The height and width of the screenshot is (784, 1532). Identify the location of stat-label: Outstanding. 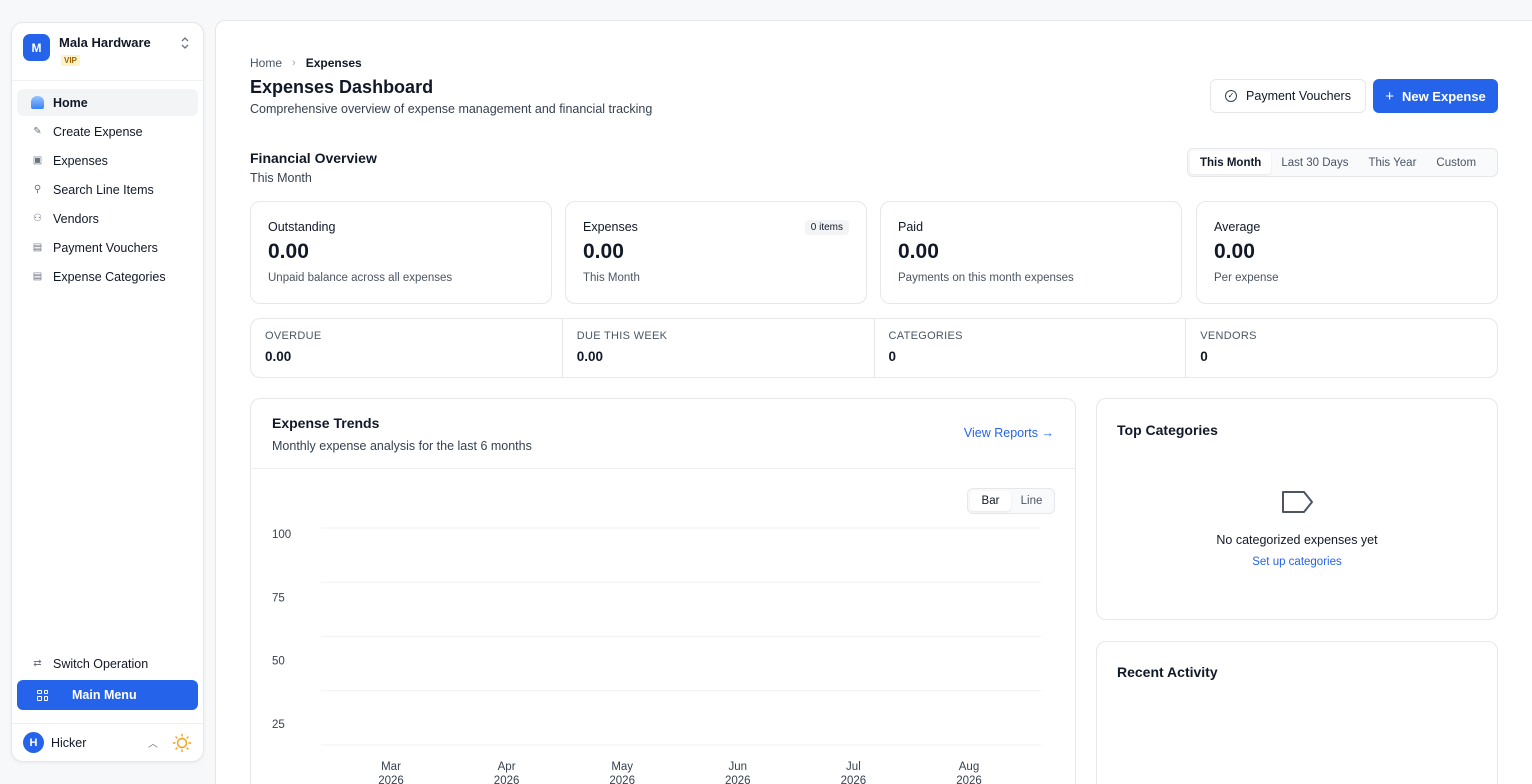
(302, 227).